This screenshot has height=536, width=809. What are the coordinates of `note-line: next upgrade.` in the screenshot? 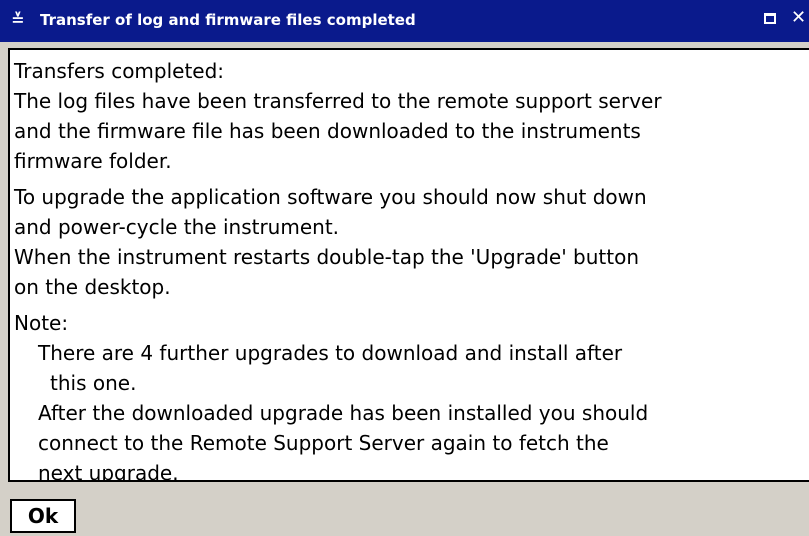 It's located at (108, 471).